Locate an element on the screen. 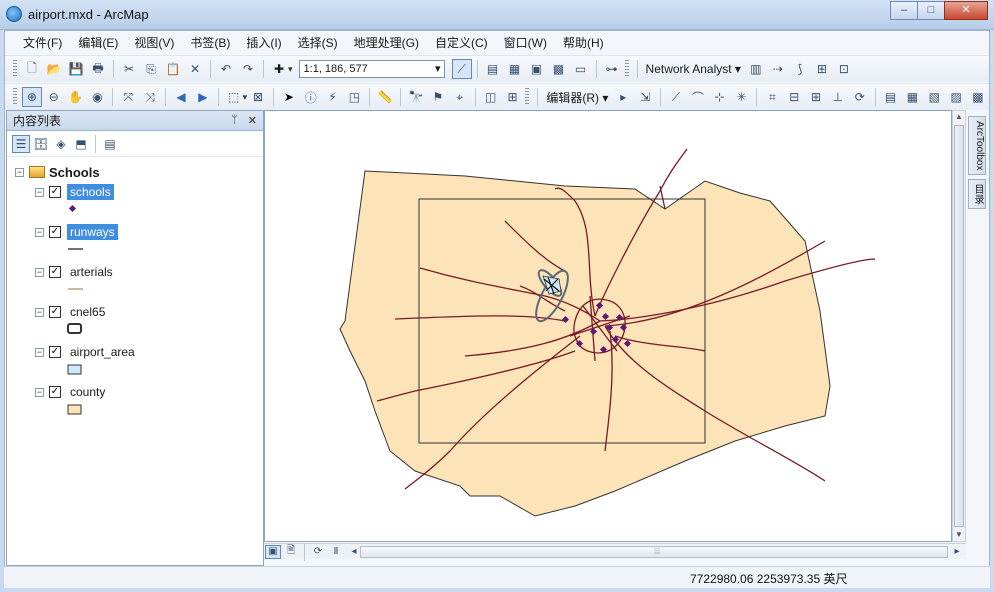  arctoolbox-dock-tab: ArcToolbox is located at coordinates (977, 146).